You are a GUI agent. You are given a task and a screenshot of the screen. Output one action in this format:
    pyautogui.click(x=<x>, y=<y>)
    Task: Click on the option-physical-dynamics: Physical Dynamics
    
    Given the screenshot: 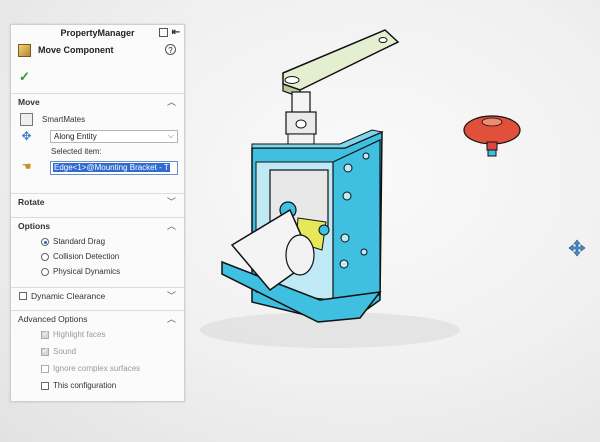 What is the action you would take?
    pyautogui.click(x=97, y=271)
    